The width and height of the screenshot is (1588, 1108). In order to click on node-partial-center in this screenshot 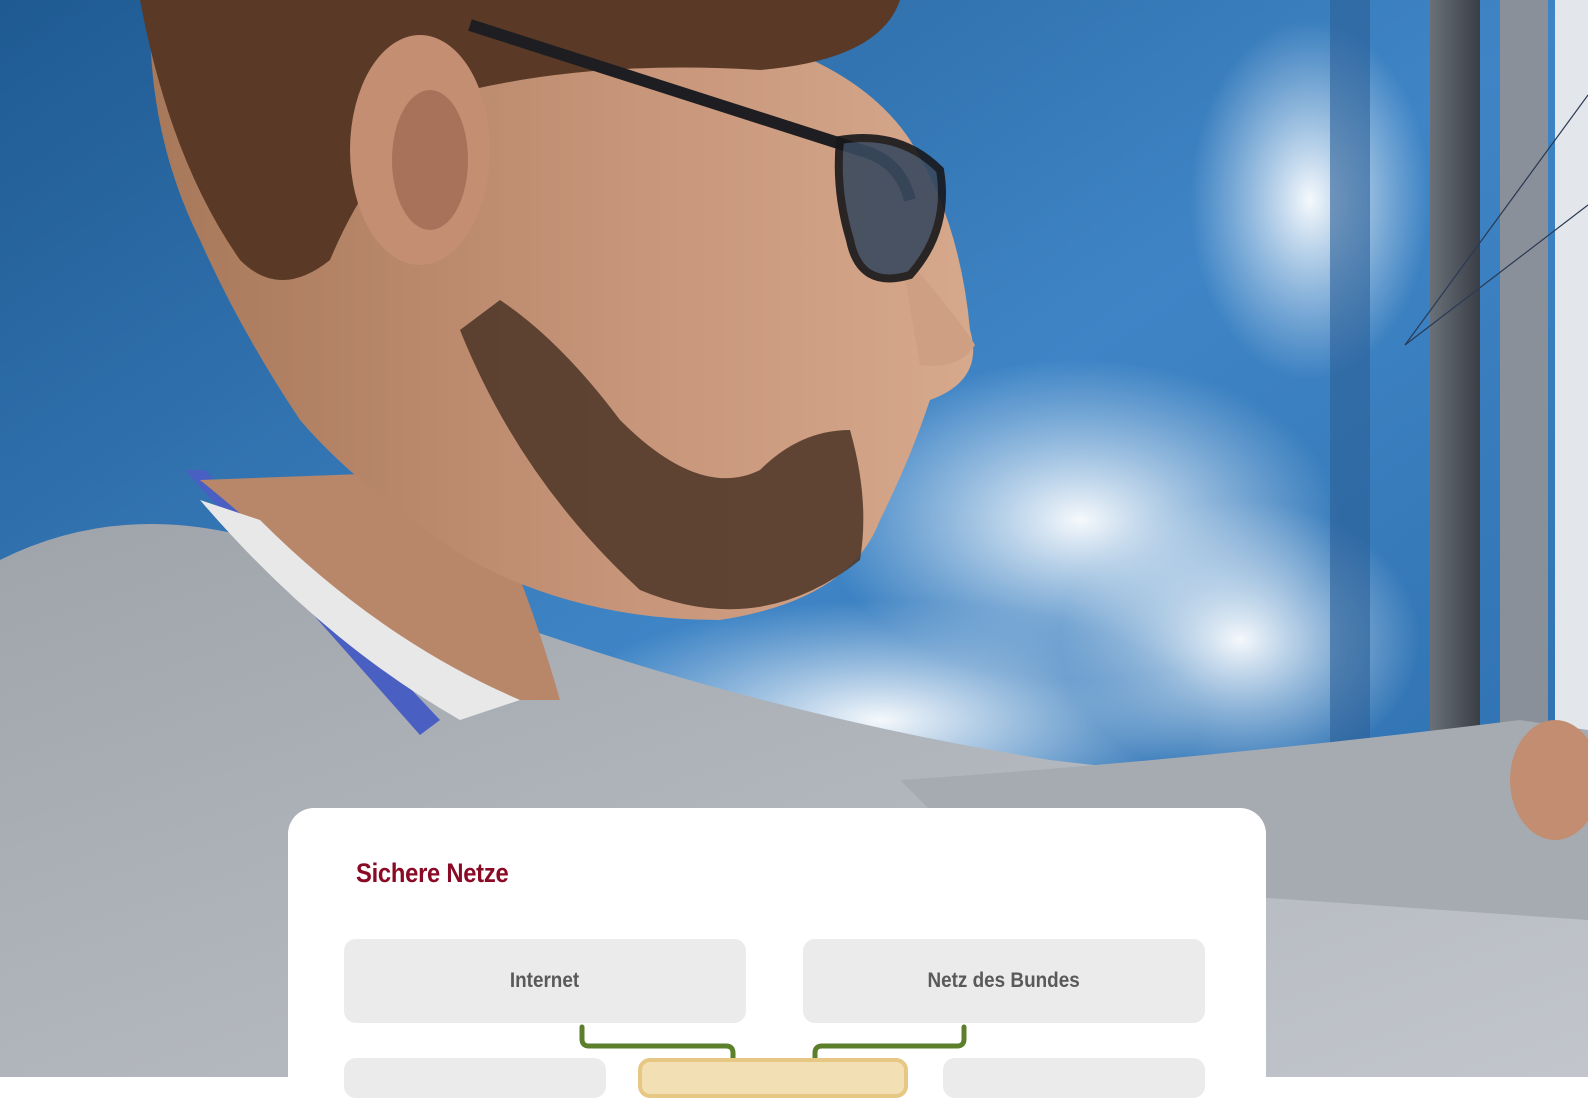, I will do `click(773, 1078)`.